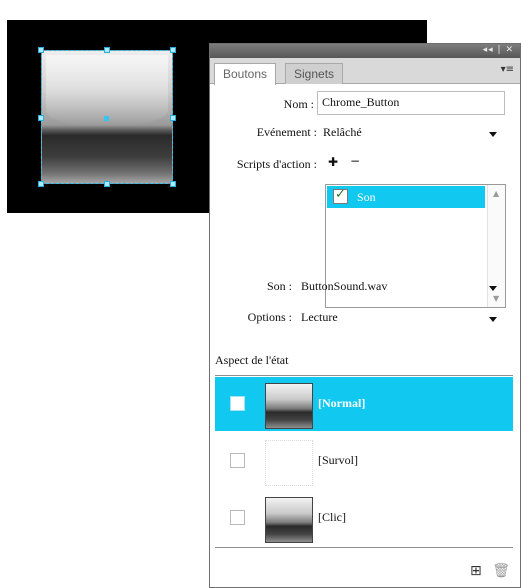 This screenshot has height=588, width=521. Describe the element at coordinates (41, 184) in the screenshot. I see `resize-handle-bl` at that location.